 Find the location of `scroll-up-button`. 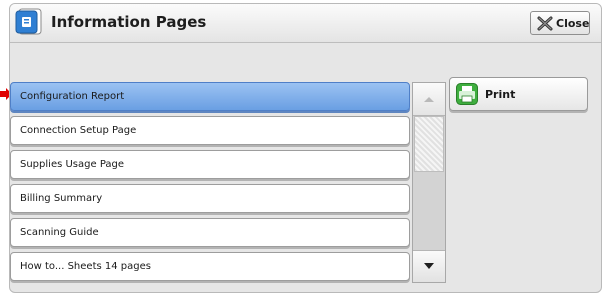

scroll-up-button is located at coordinates (429, 99).